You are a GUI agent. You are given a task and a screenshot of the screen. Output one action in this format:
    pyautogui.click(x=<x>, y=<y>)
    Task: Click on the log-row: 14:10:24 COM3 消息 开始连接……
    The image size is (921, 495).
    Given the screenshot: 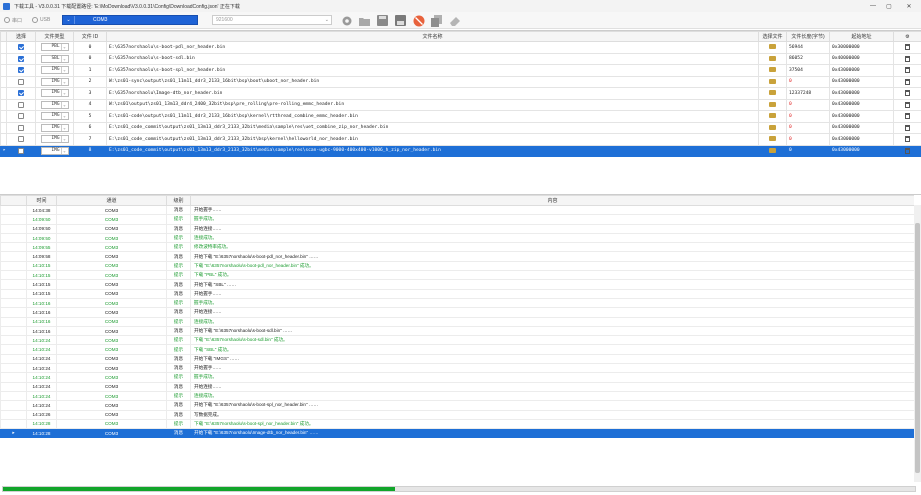 What is the action you would take?
    pyautogui.click(x=457, y=386)
    